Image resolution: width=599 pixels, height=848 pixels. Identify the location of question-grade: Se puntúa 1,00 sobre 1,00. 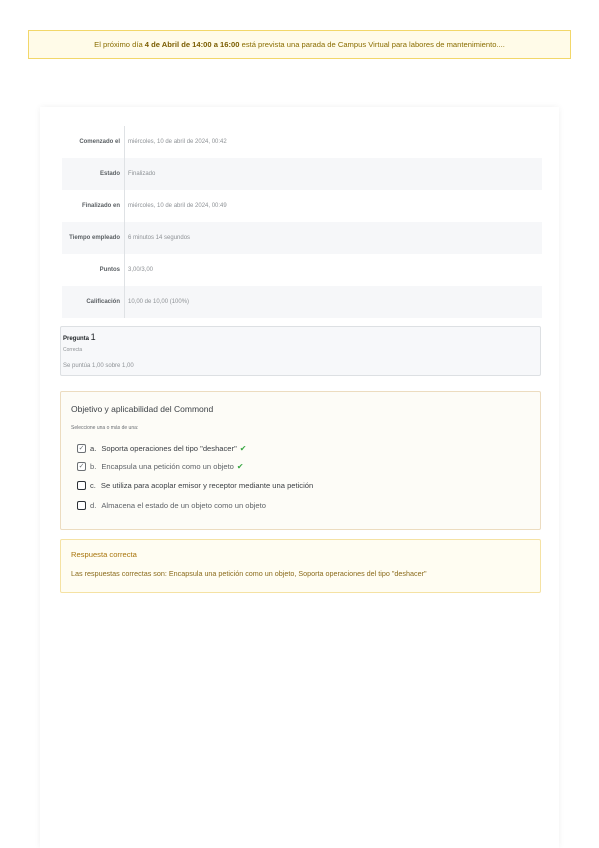
(98, 366).